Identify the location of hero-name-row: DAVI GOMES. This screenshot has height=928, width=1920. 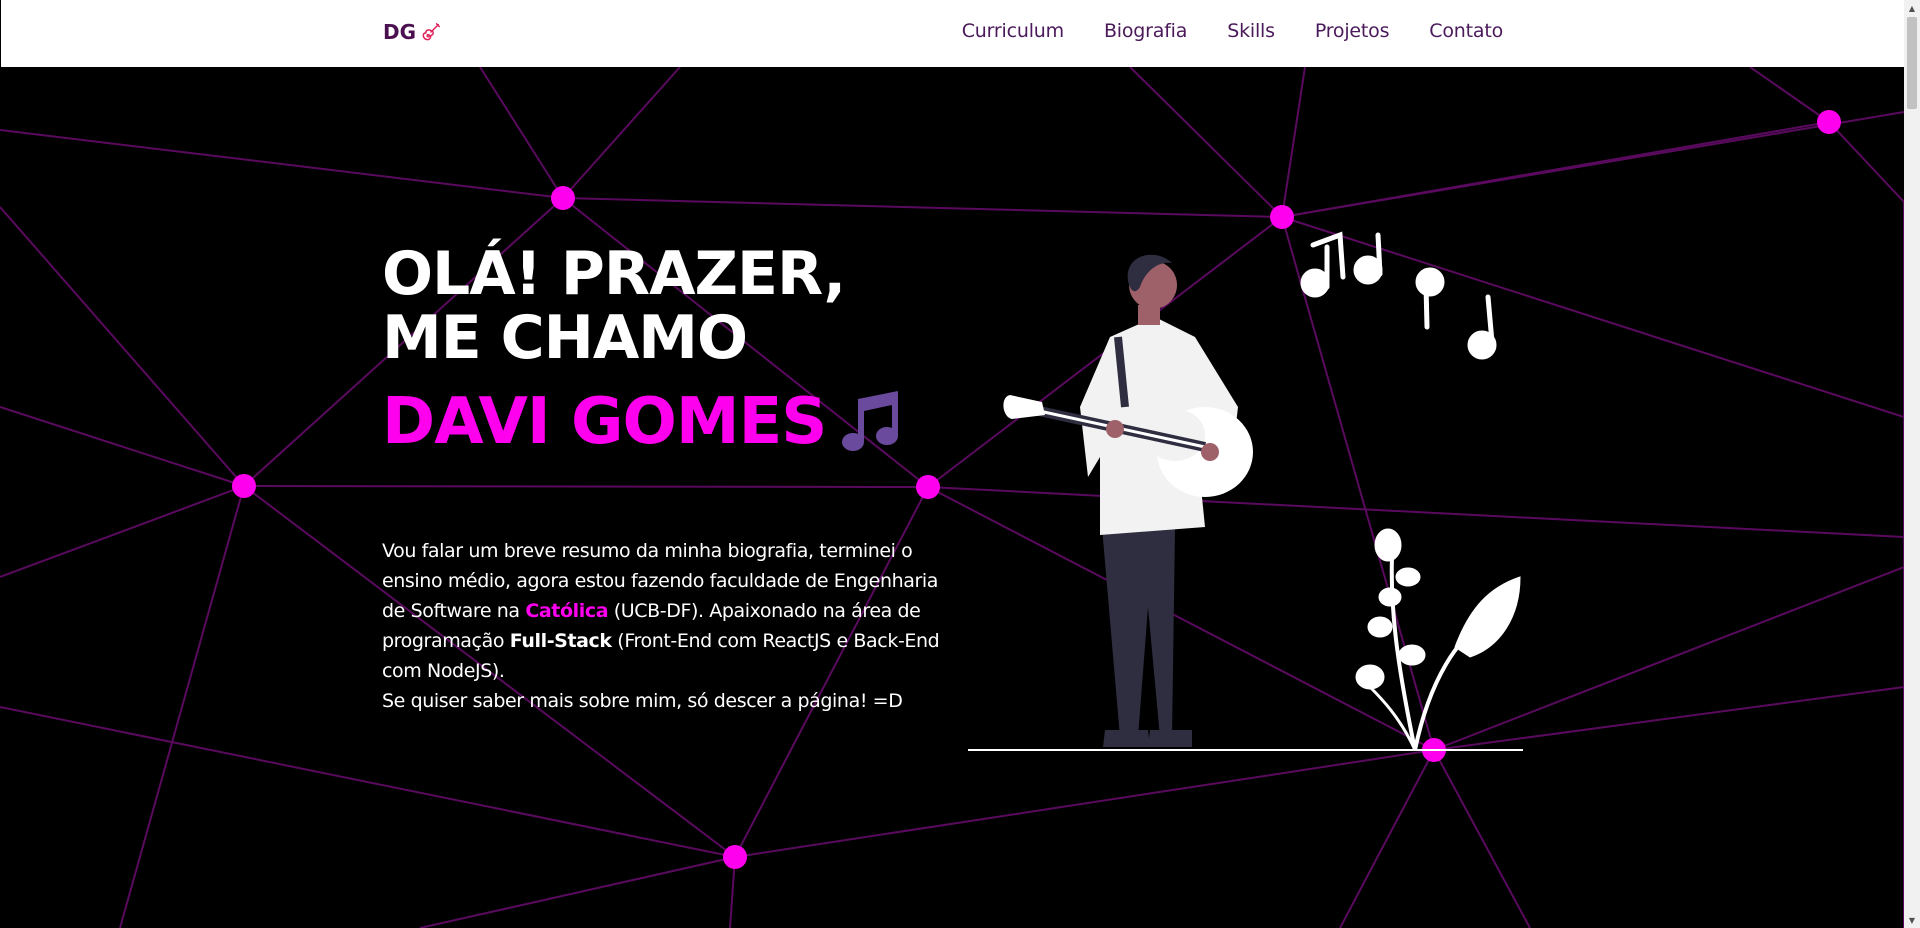
(644, 422).